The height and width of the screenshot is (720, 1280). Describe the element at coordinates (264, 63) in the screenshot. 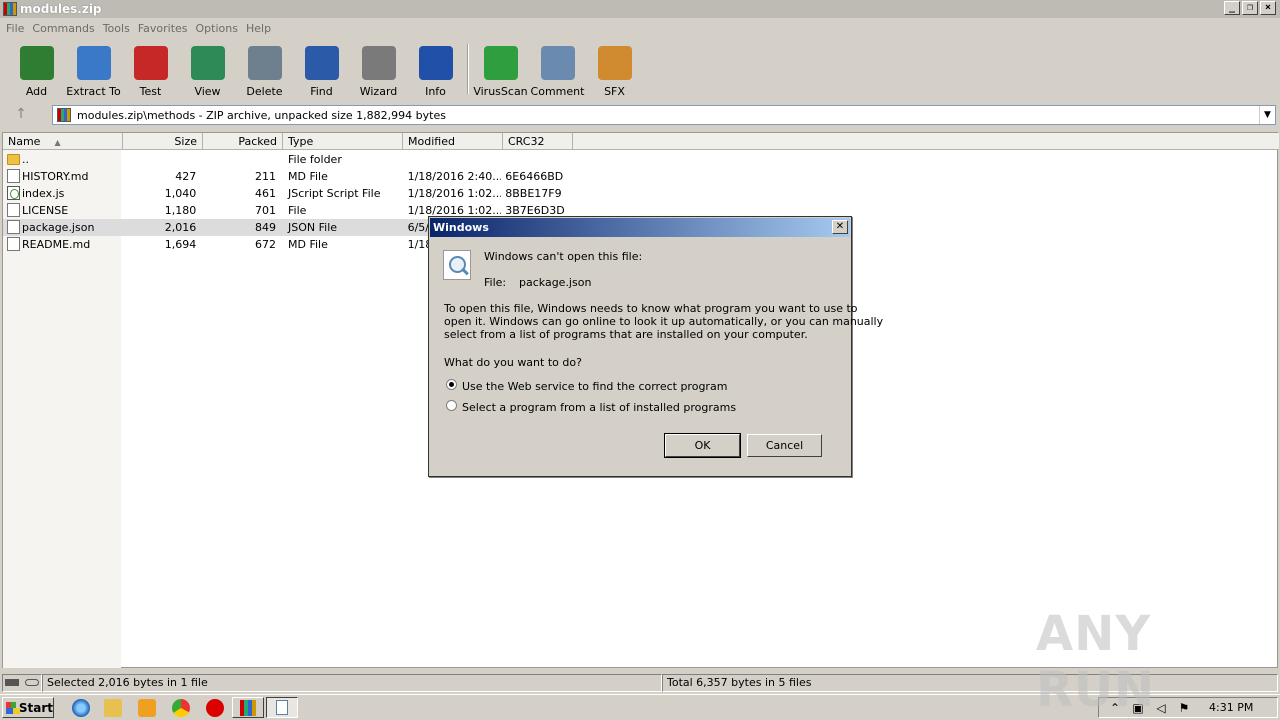

I see `delete-trash-icon` at that location.